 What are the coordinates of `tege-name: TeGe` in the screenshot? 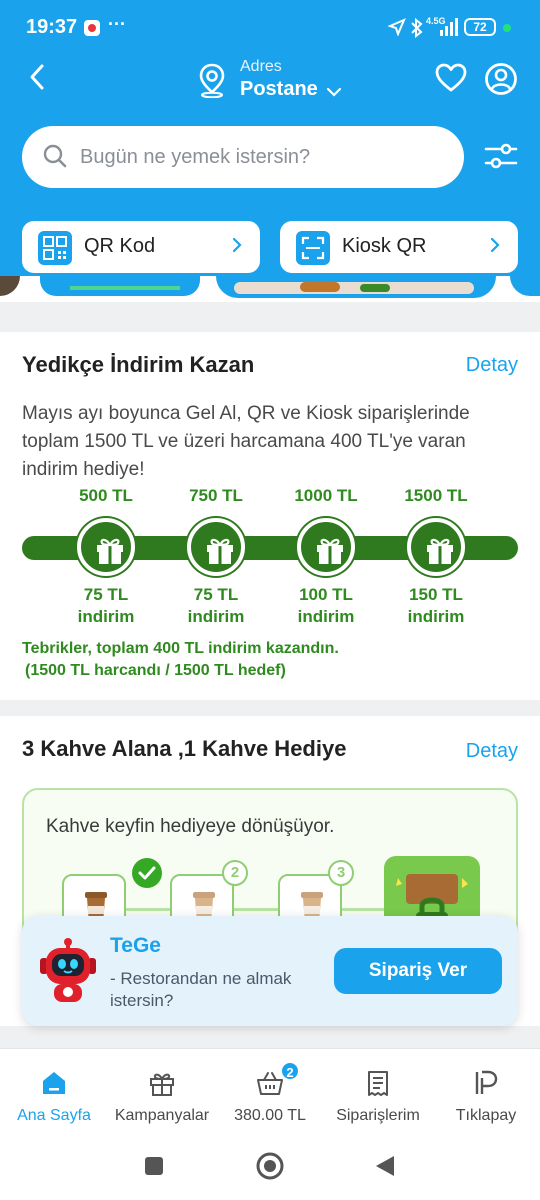 It's located at (135, 945).